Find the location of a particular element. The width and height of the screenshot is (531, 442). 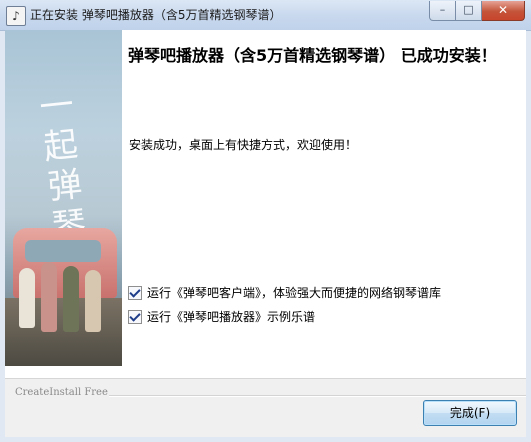

option-run-client: 运行《弹琴吧客户端》，体验强大而便捷的网络钢琴谱库 is located at coordinates (284, 292).